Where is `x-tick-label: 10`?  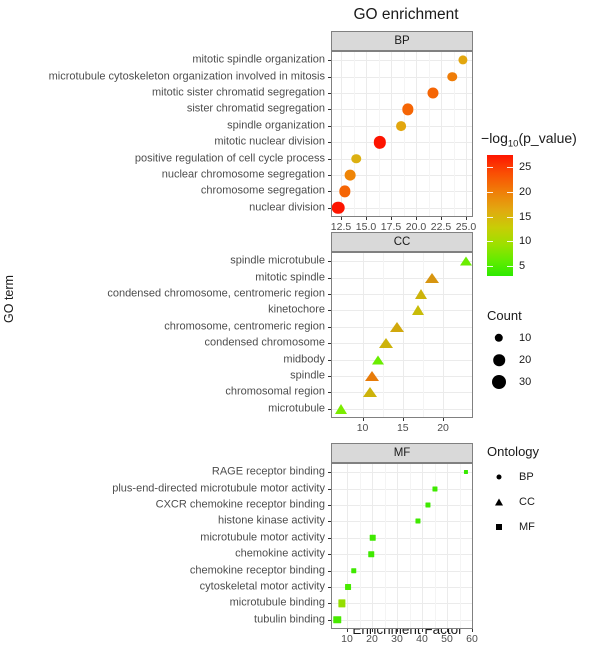
x-tick-label: 10 is located at coordinates (362, 428).